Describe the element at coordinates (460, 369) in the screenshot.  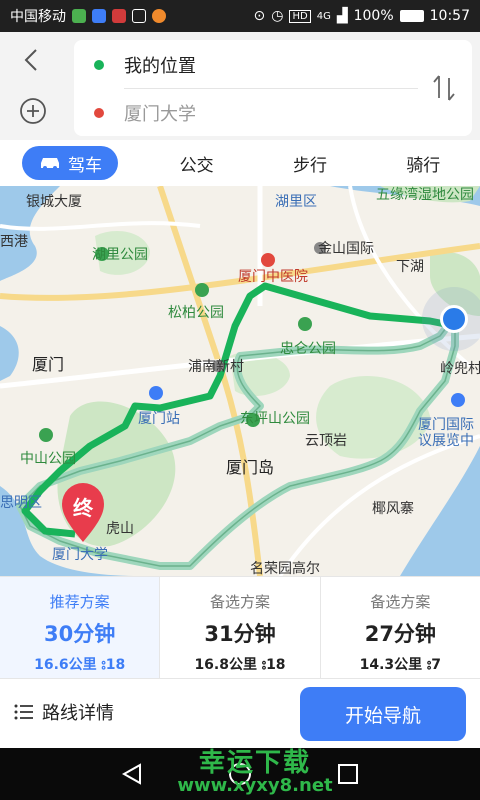
I see `map-label-lingdou: 岭兜村` at that location.